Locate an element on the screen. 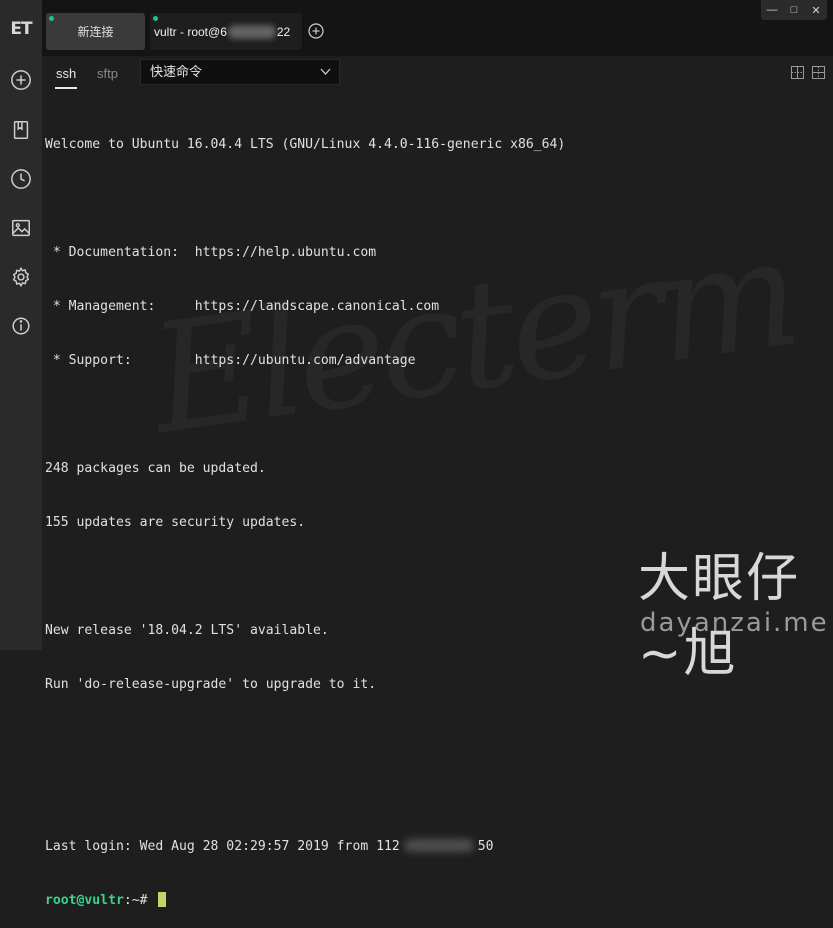 The image size is (833, 928). window-controls: — □ ✕ is located at coordinates (794, 10).